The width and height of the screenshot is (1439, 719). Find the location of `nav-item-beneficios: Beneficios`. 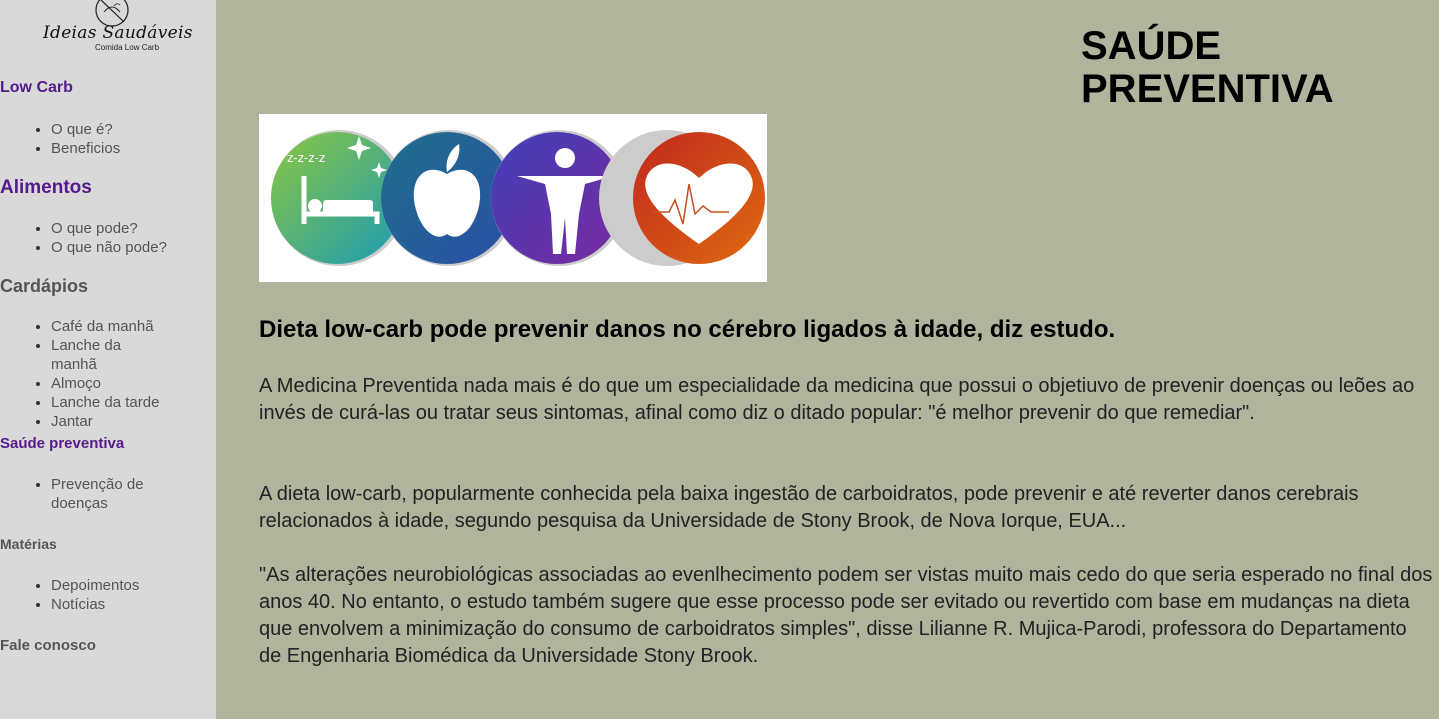

nav-item-beneficios: Beneficios is located at coordinates (111, 148).